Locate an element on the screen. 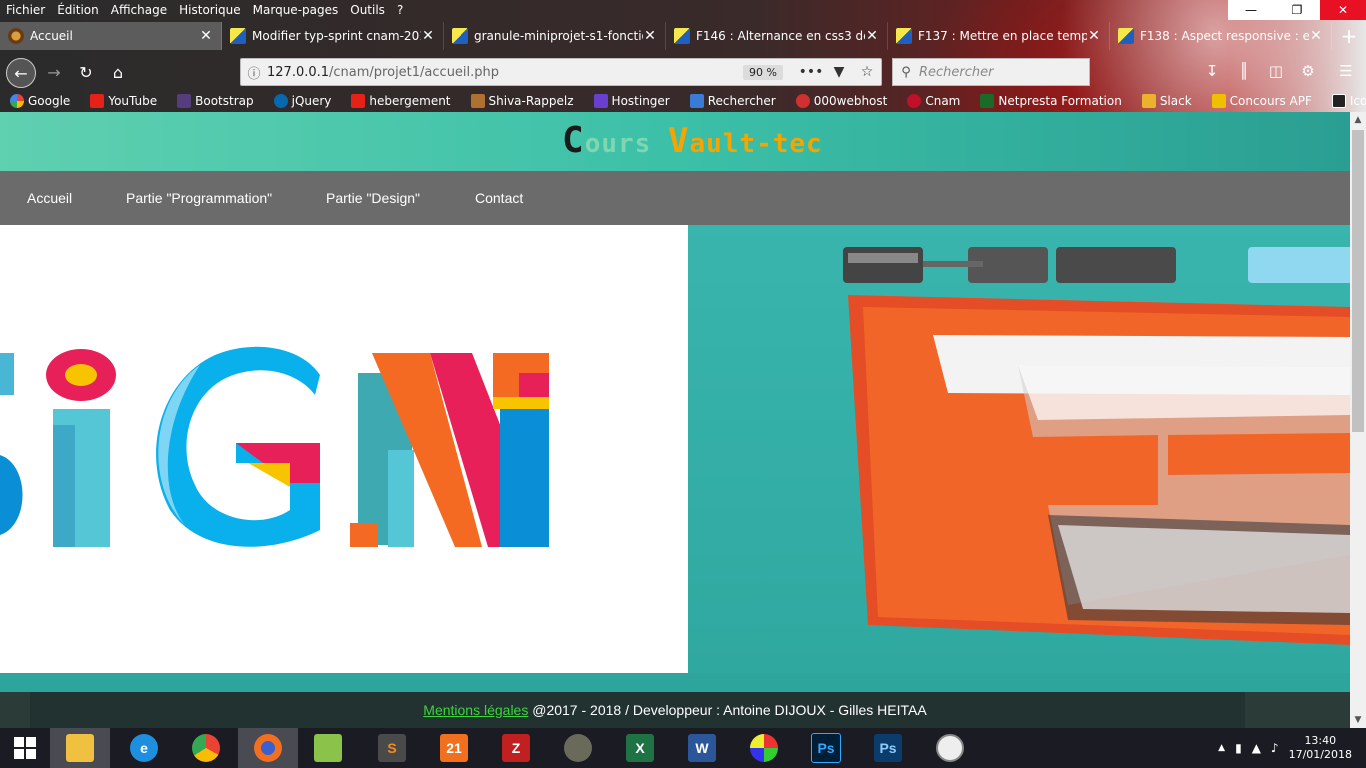  excel-icon: X is located at coordinates (640, 748).